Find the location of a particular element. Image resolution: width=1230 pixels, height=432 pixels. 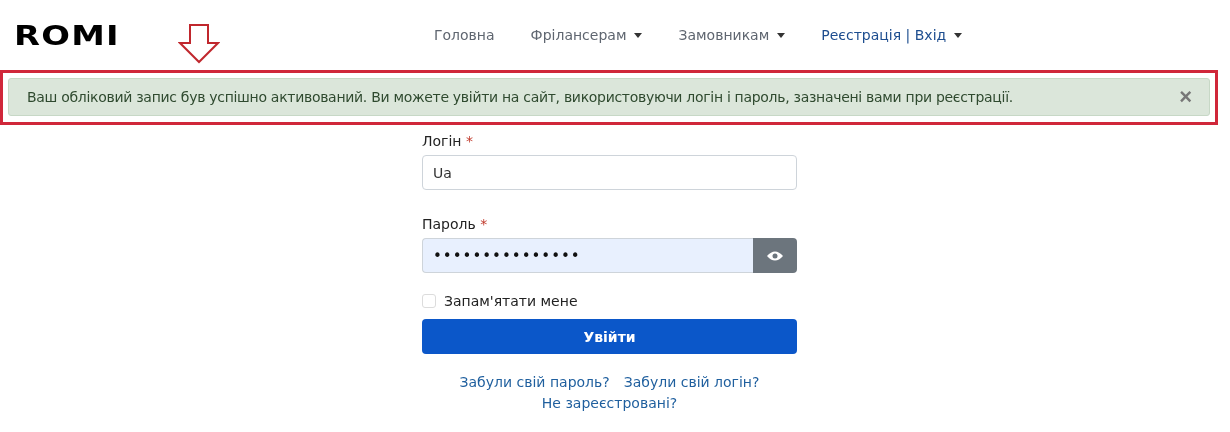

show-password-button is located at coordinates (775, 255).